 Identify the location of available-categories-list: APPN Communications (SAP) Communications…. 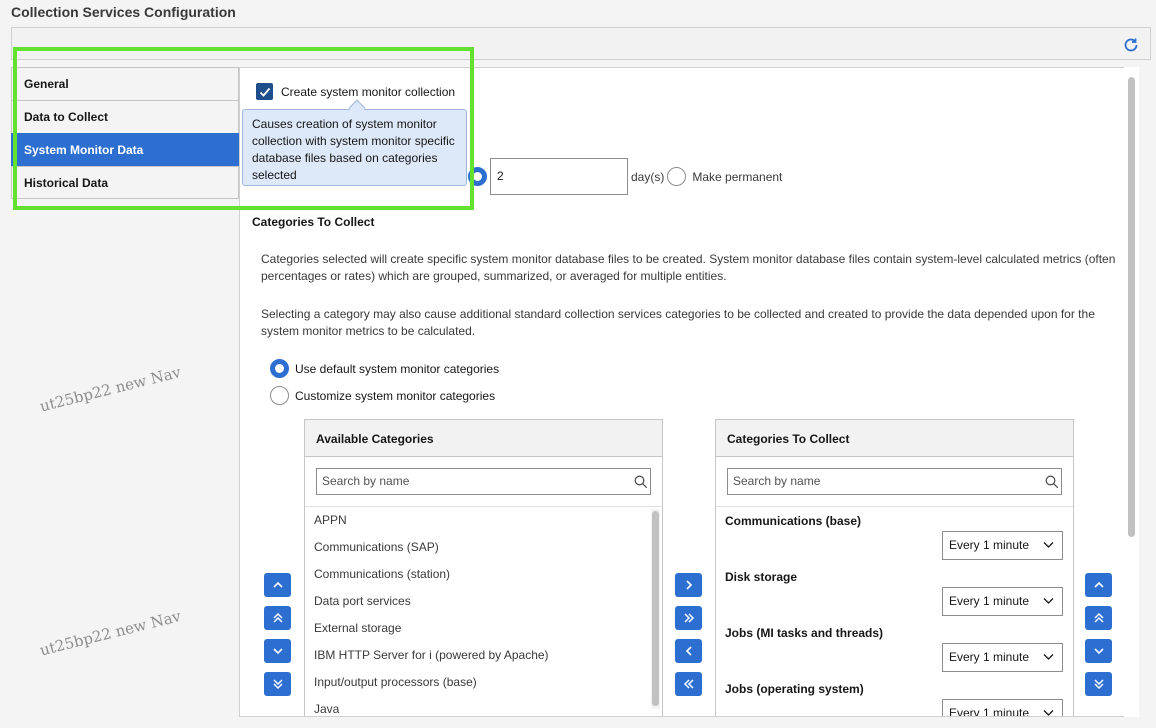
(483, 611).